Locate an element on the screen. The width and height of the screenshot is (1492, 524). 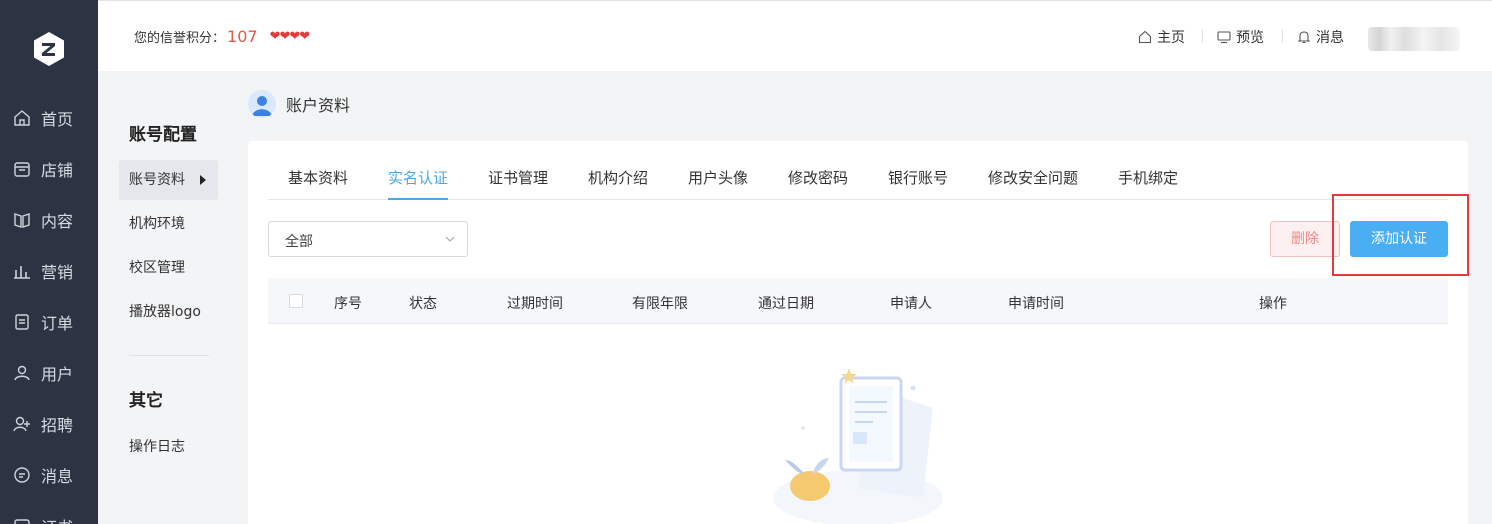
nav-item-shop: 店铺 is located at coordinates (49, 169).